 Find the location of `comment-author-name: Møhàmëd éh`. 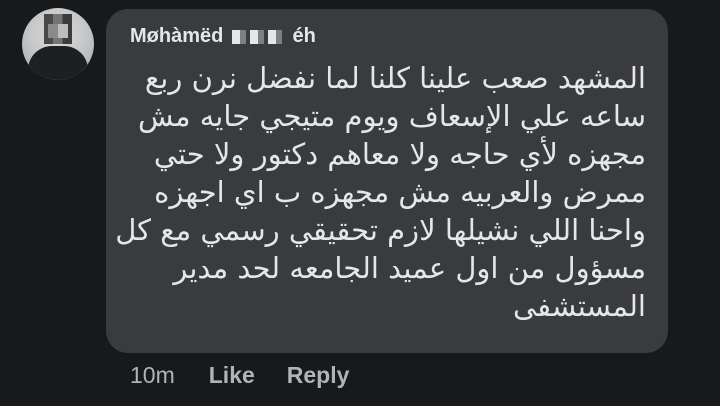

comment-author-name: Møhàmëd éh is located at coordinates (223, 36).